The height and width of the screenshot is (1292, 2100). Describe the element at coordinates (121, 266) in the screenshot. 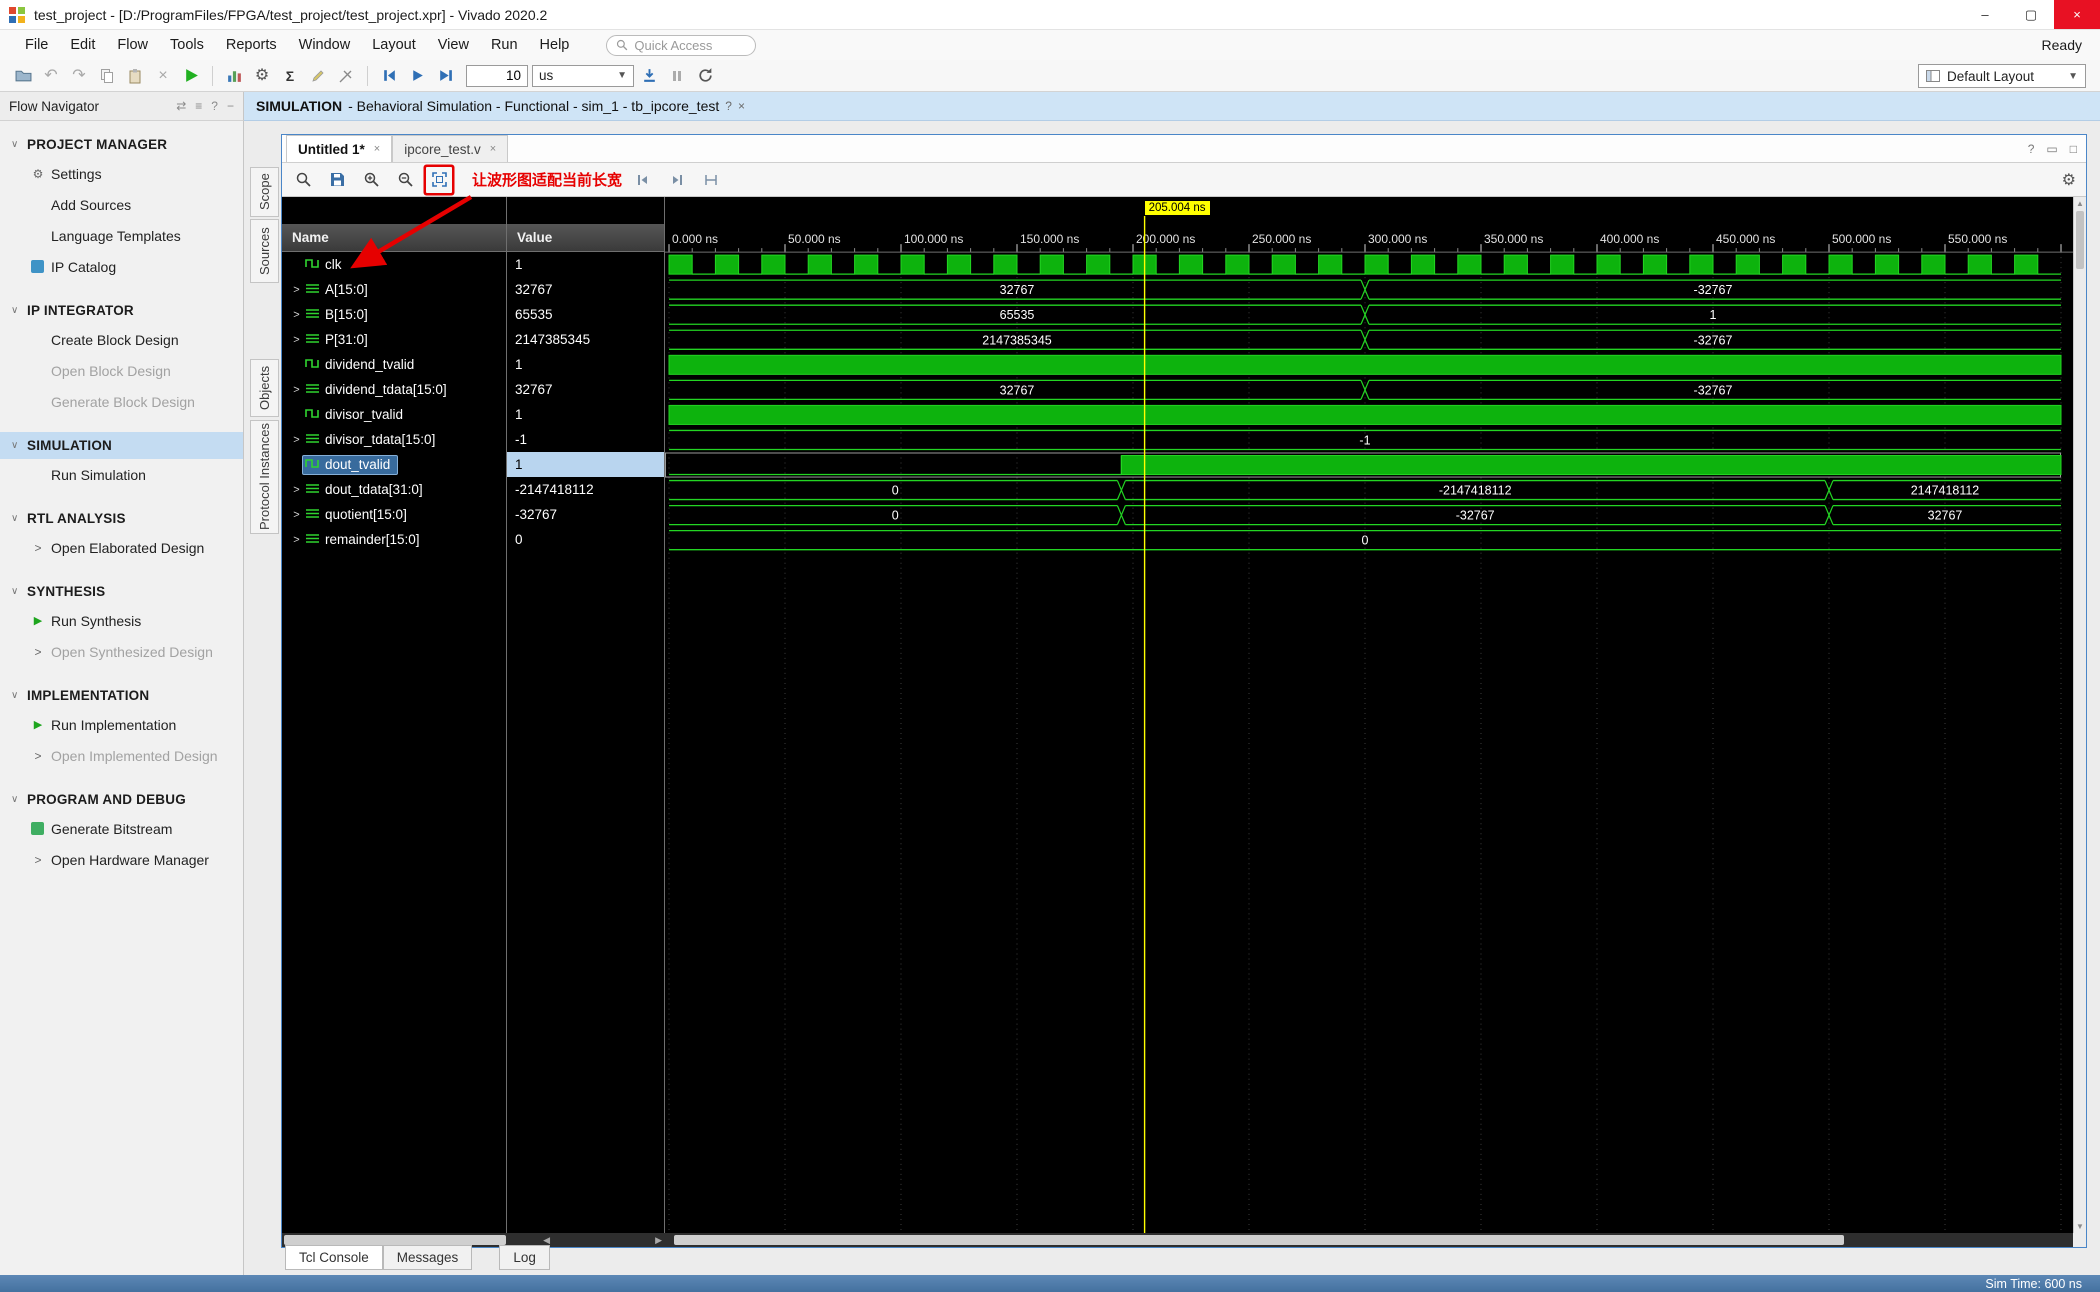

I see `flow-item-ip-catalog: IP Catalog` at that location.